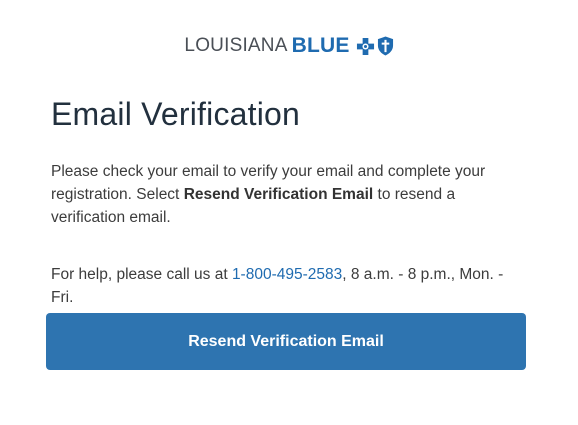 The width and height of the screenshot is (578, 425). What do you see at coordinates (278, 194) in the screenshot?
I see `instructions-emphasis: Resend Verification Email` at bounding box center [278, 194].